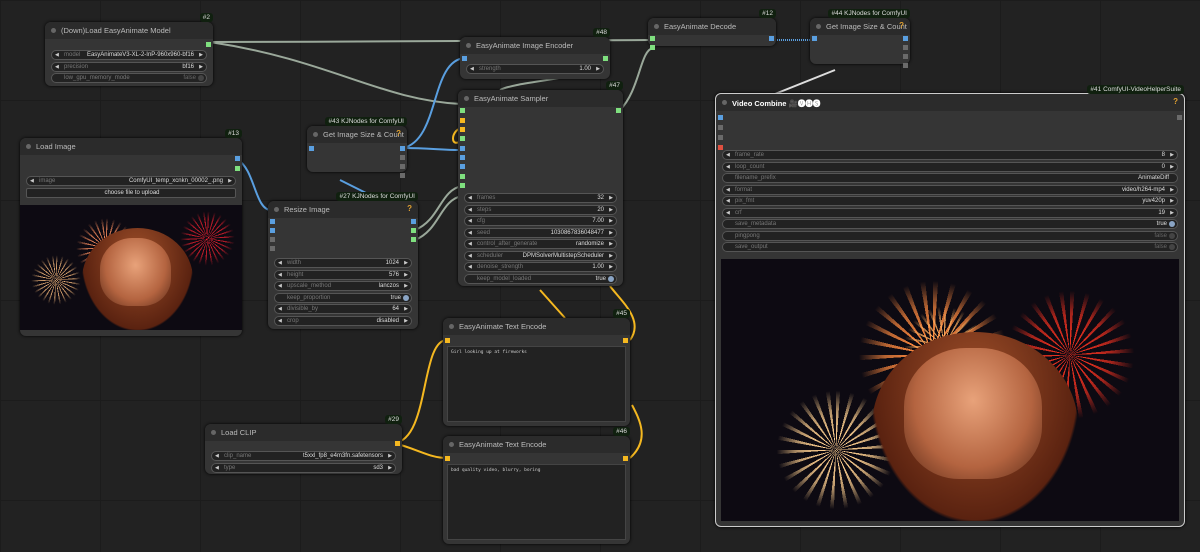 This screenshot has width=1200, height=552. What do you see at coordinates (540, 255) in the screenshot?
I see `widget-scheduler: scheduler DPMSolverMultistepScheduler` at bounding box center [540, 255].